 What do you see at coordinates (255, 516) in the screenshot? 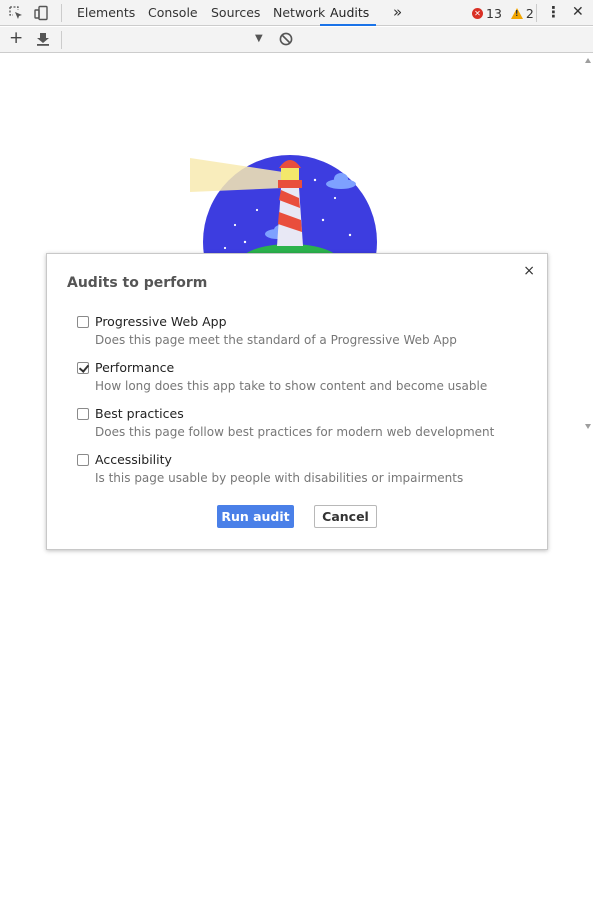
I see `run-audit-button: Run audit` at bounding box center [255, 516].